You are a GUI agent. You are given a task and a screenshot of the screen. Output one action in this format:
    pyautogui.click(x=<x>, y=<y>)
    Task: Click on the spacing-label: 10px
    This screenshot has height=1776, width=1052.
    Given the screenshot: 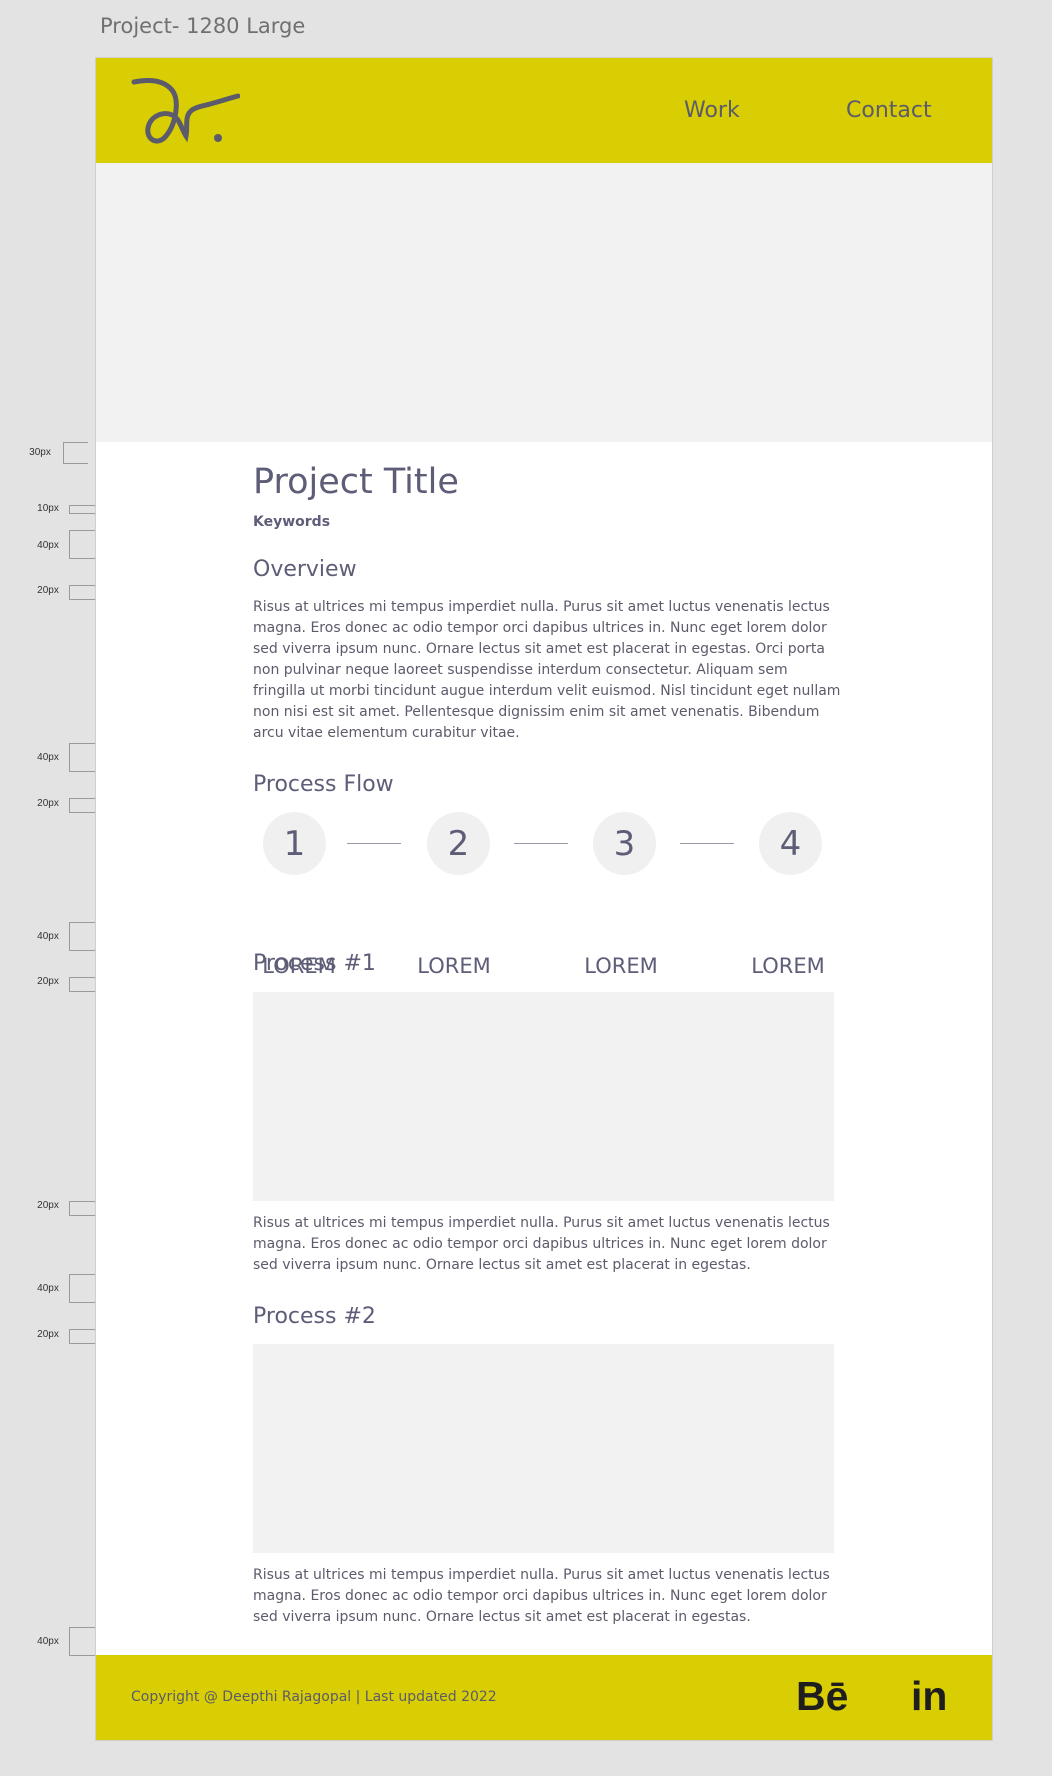 What is the action you would take?
    pyautogui.click(x=48, y=508)
    